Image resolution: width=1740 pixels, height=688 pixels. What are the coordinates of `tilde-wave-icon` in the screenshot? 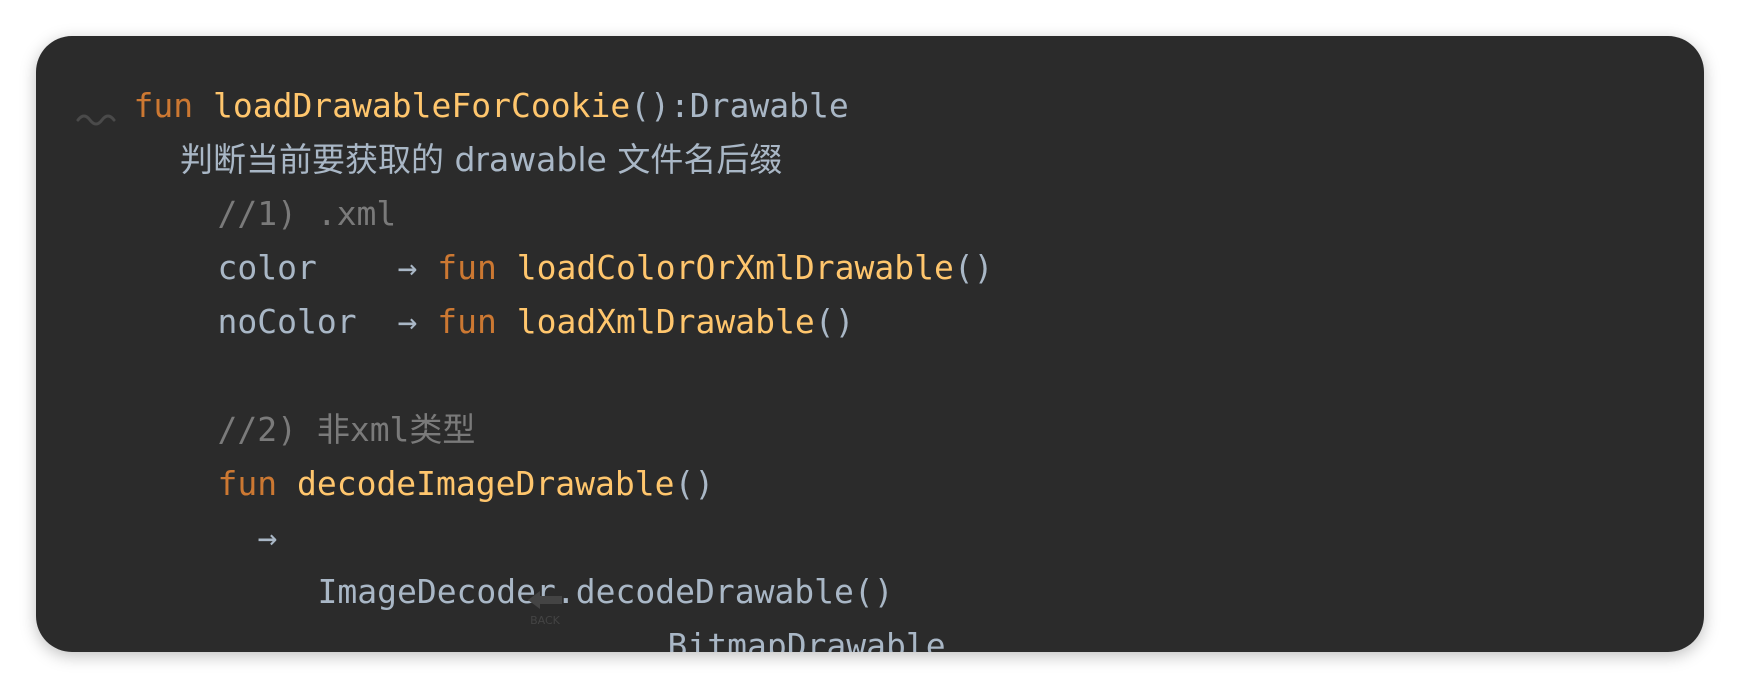 It's located at (96, 120).